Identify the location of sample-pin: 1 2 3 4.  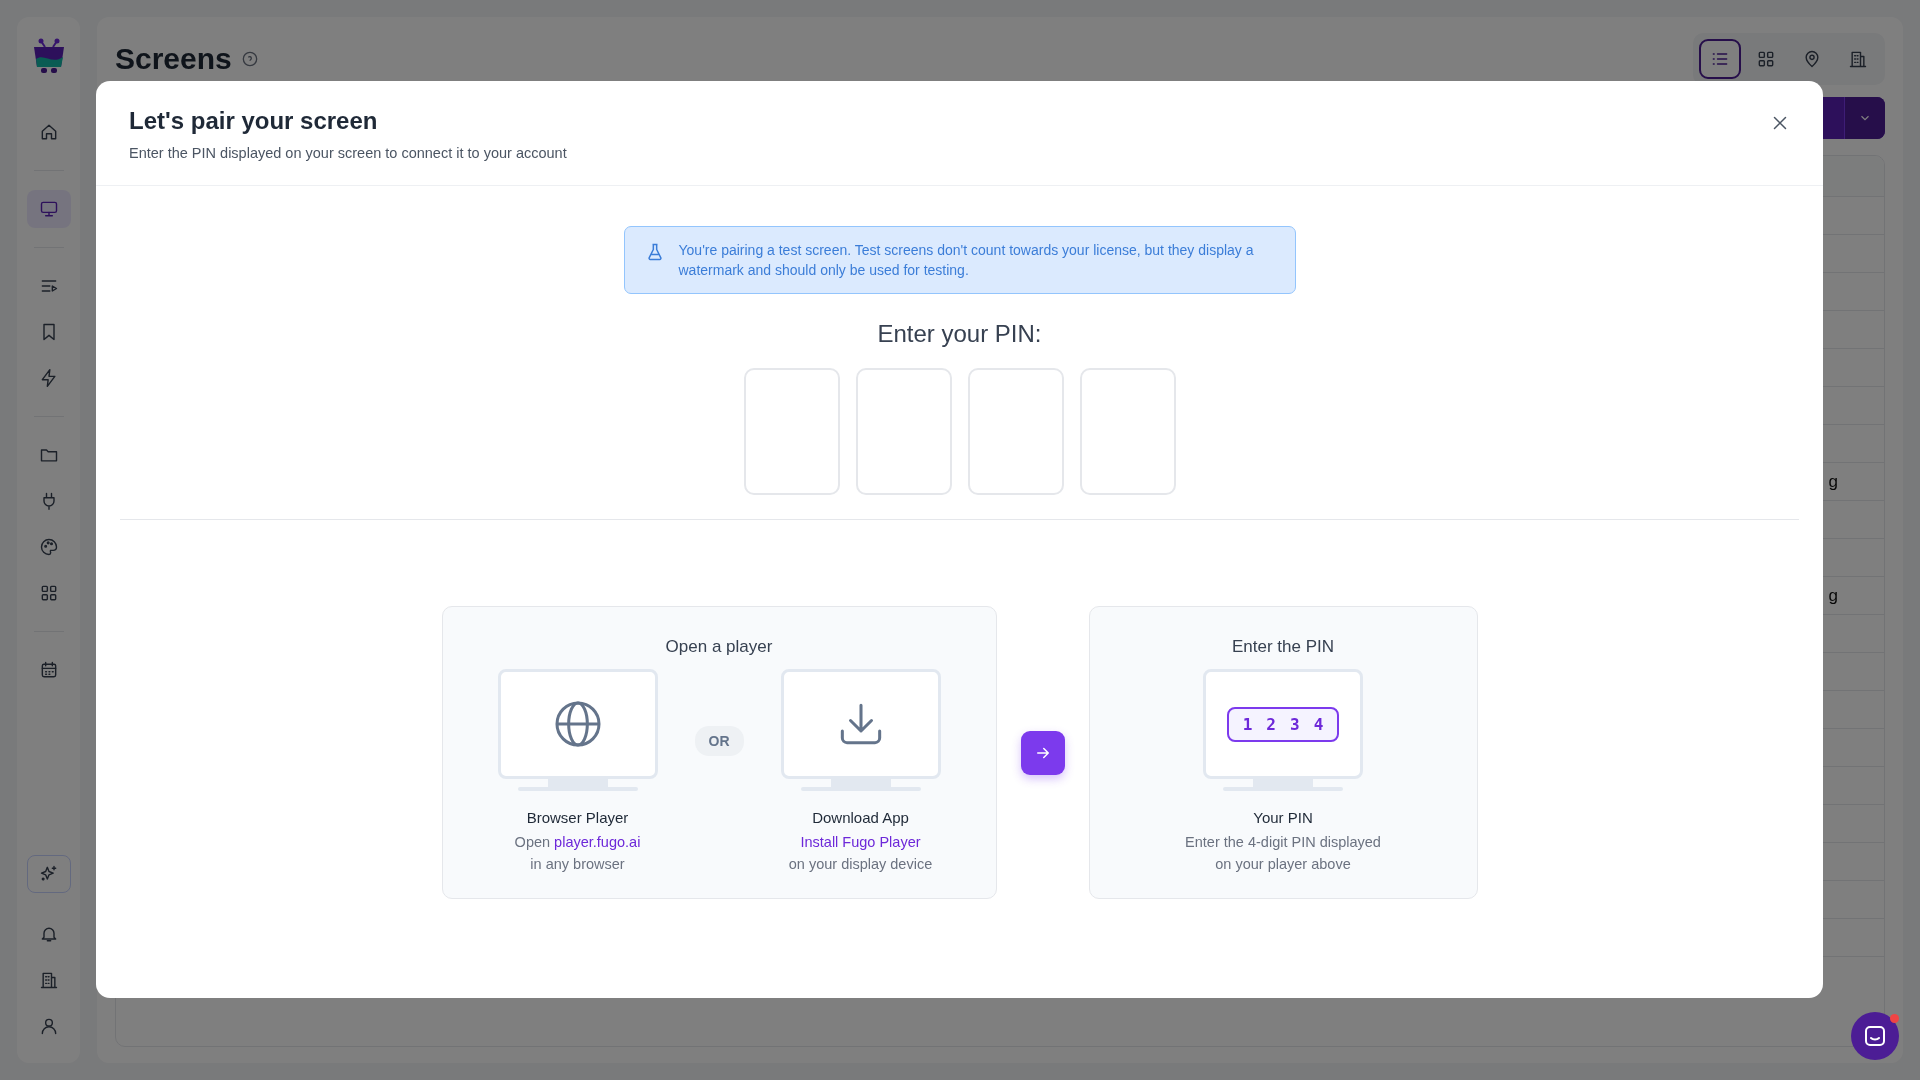
(1283, 724).